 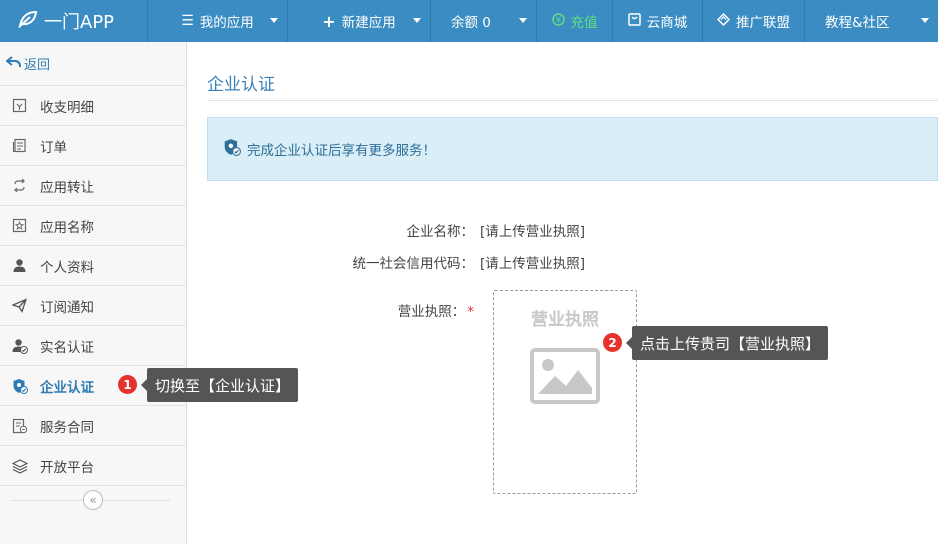 I want to click on nav-tutorials: 教程&社区, so click(x=871, y=21).